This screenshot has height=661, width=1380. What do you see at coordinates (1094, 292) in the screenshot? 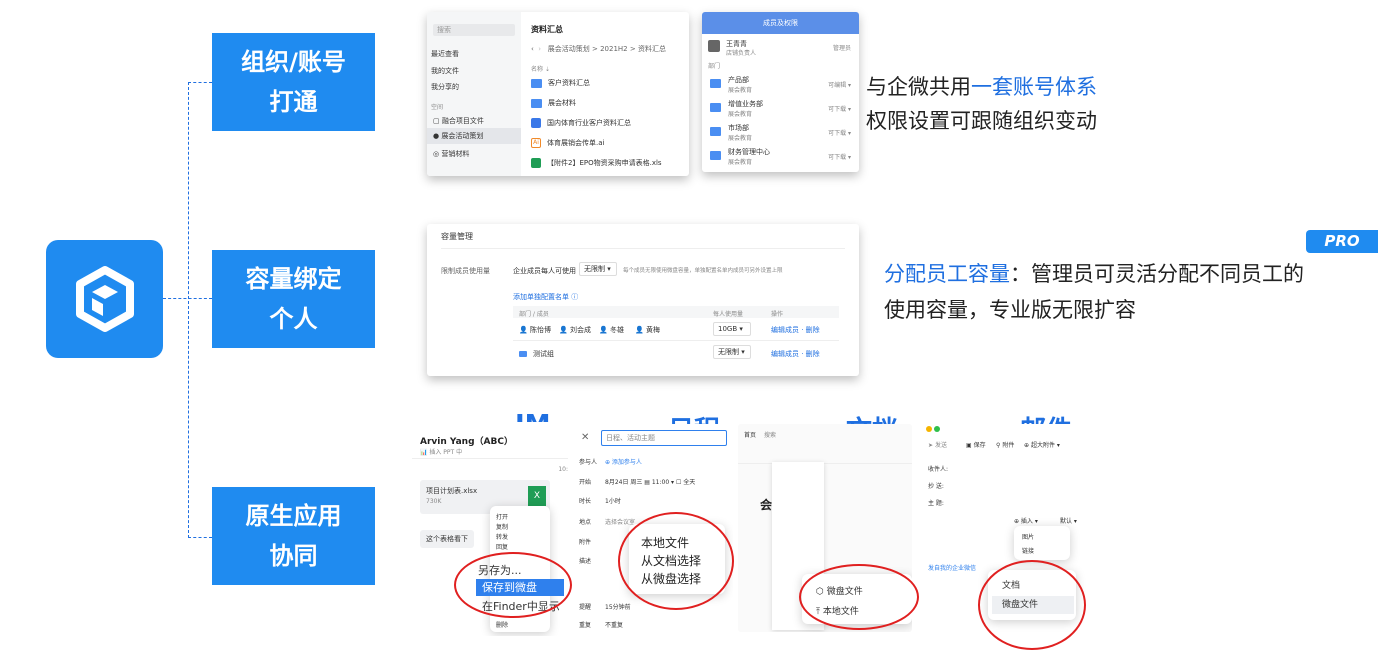
I see `desc-capacity: 分配员工容量：管理员可灵活分配不同员工的 使用容量，专业版无限扩容` at bounding box center [1094, 292].